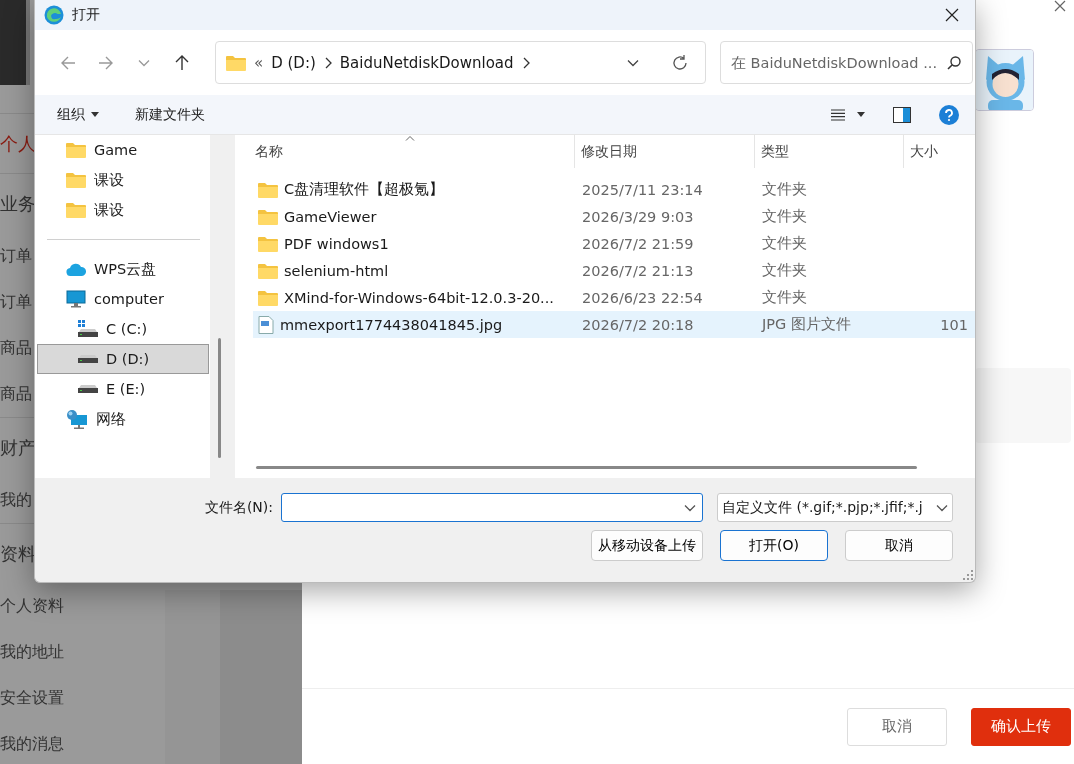  I want to click on file-row: GameViewer 2026/3/29 9:03 文件夹, so click(614, 216).